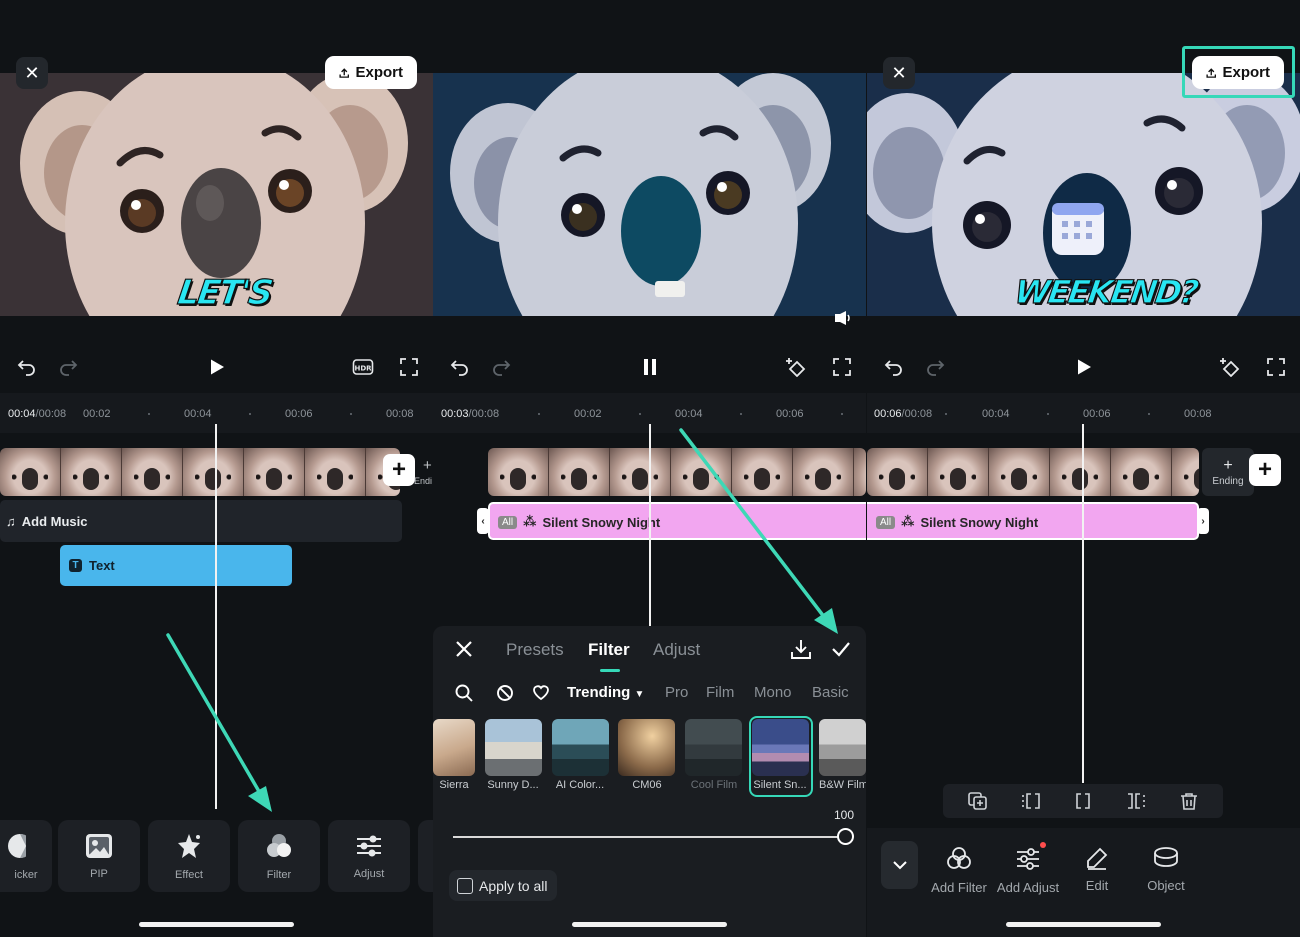 The image size is (1300, 937). I want to click on close-filter-button, so click(464, 651).